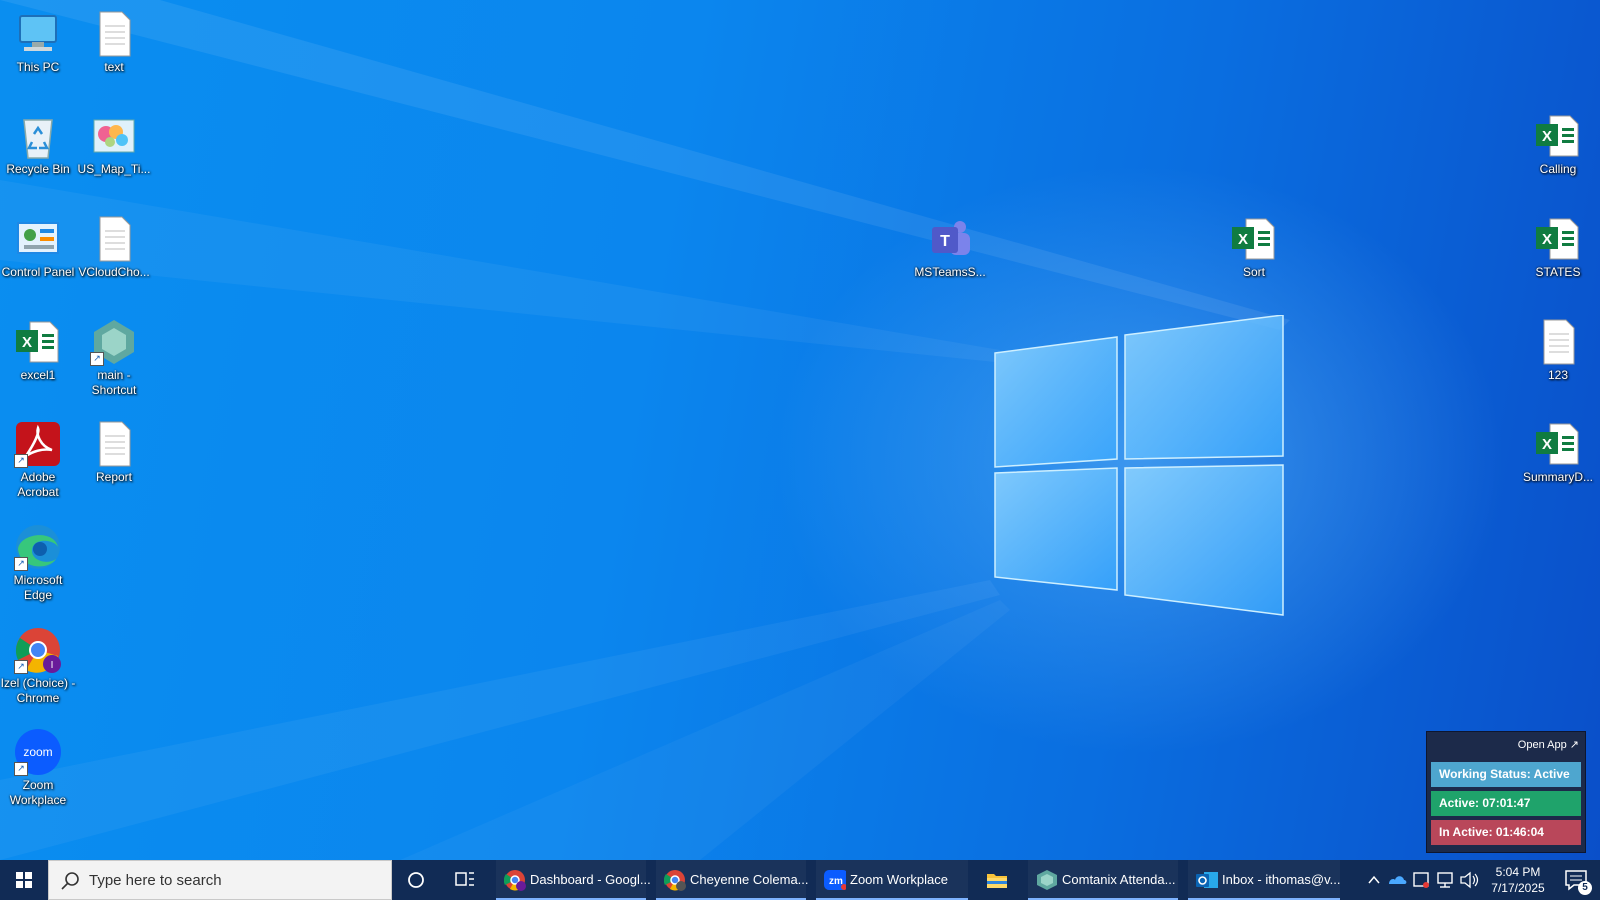  I want to click on task-view-icon, so click(464, 879).